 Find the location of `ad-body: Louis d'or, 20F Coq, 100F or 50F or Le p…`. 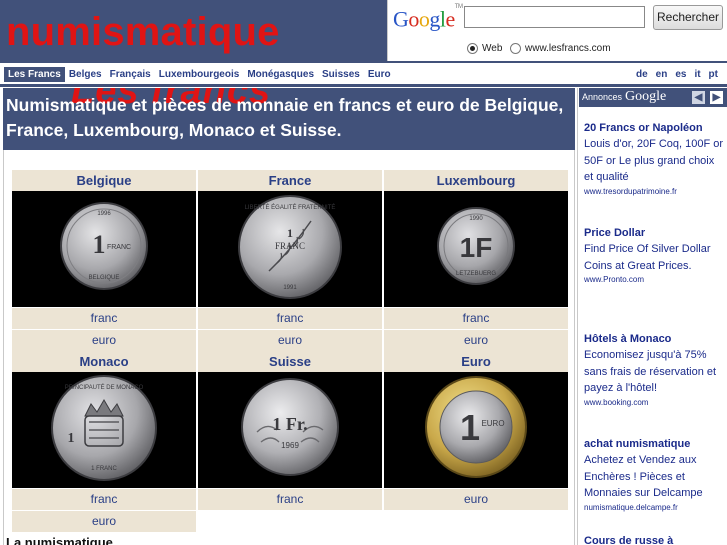

ad-body: Louis d'or, 20F Coq, 100F or 50F or Le p… is located at coordinates (654, 161).